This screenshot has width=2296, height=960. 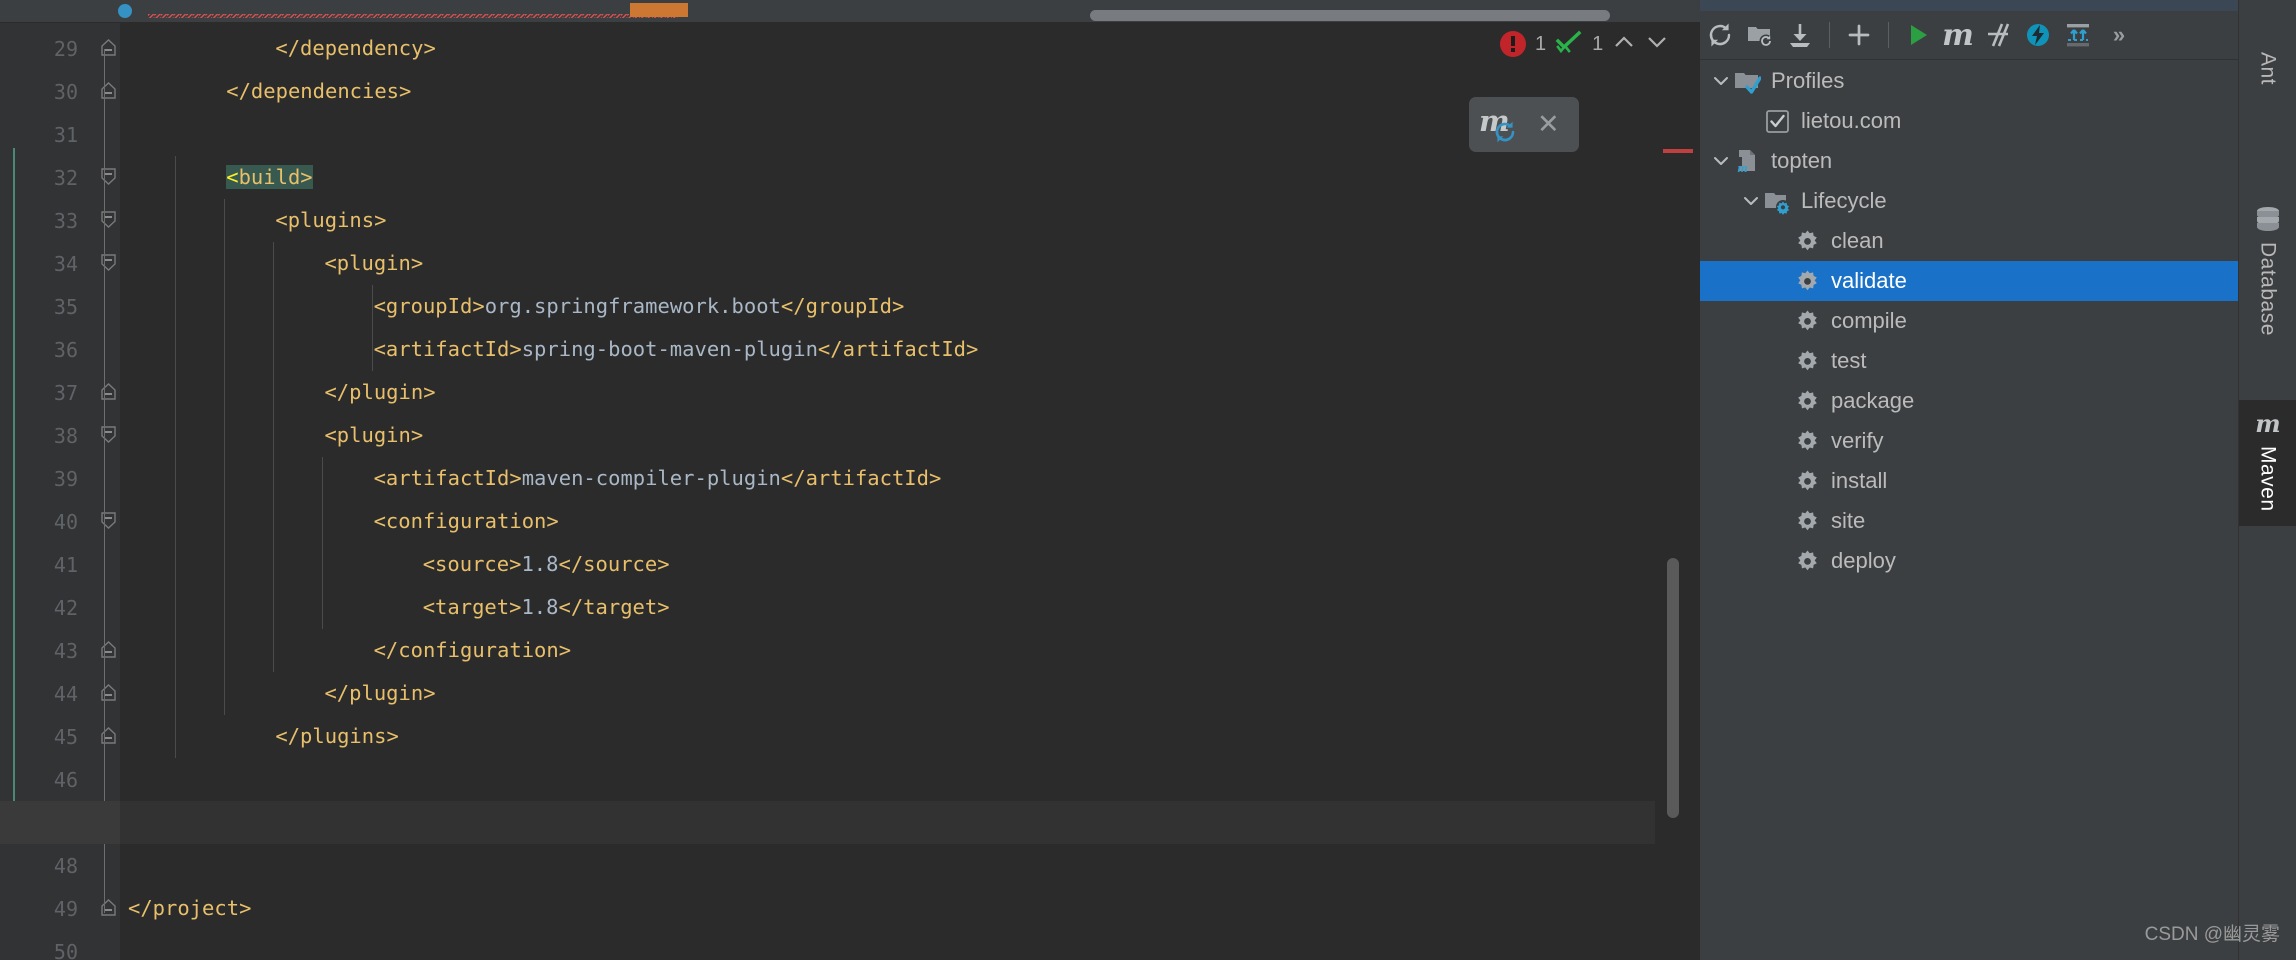 I want to click on maven-tree-item-verify: verify, so click(x=1969, y=441).